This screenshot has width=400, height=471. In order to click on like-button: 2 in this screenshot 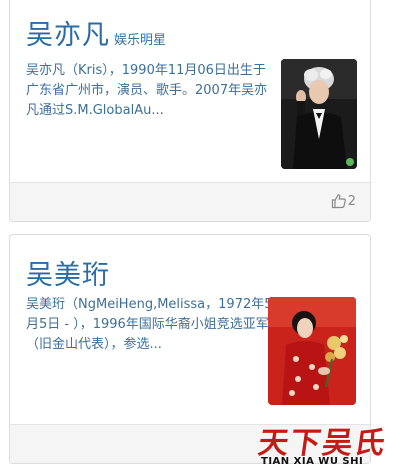, I will do `click(343, 201)`.